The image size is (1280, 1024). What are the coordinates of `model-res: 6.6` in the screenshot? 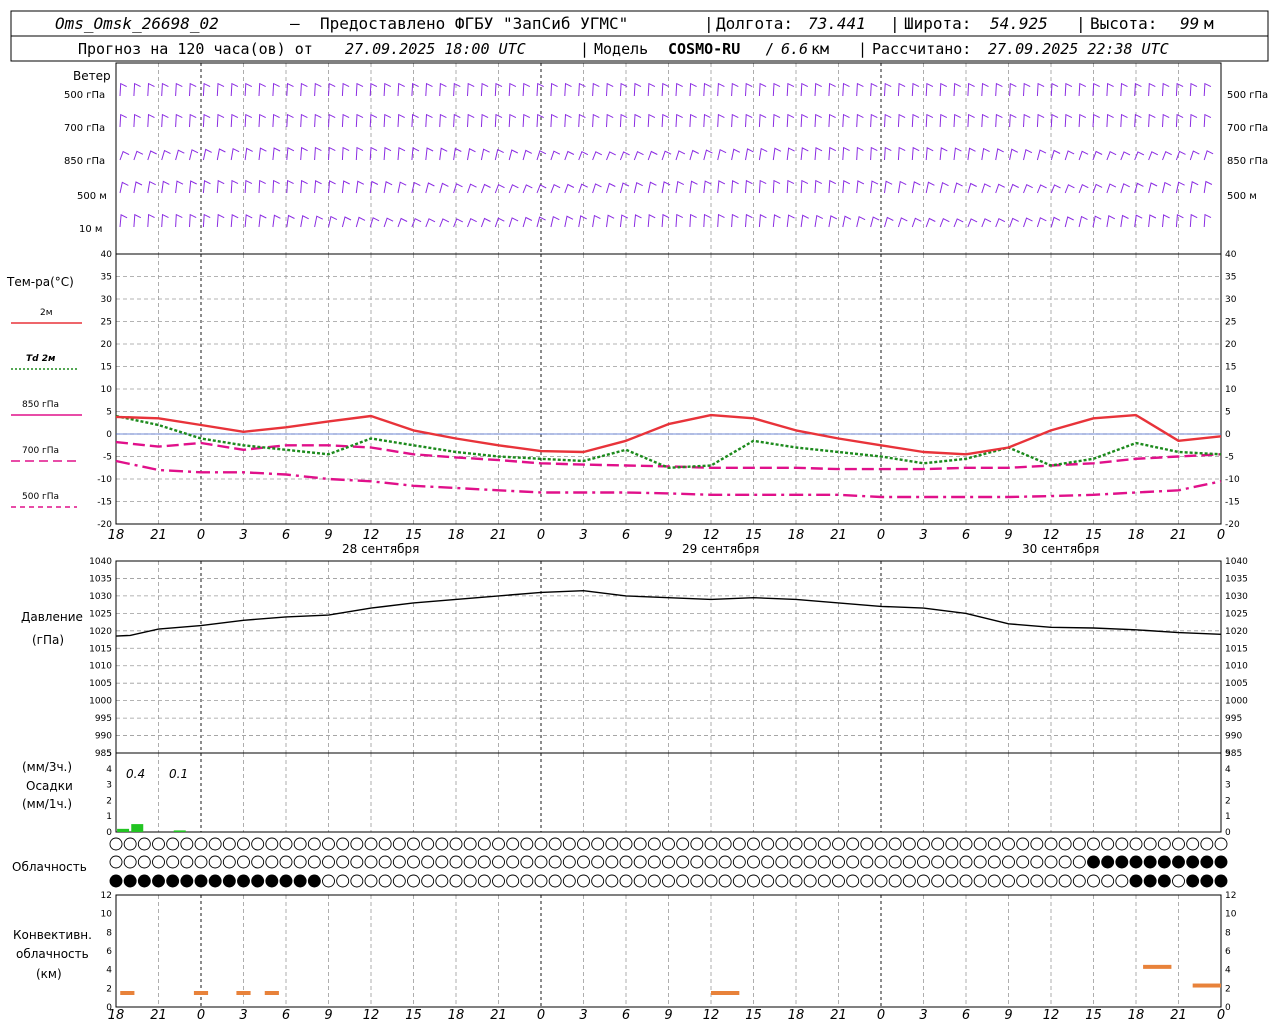 It's located at (794, 49).